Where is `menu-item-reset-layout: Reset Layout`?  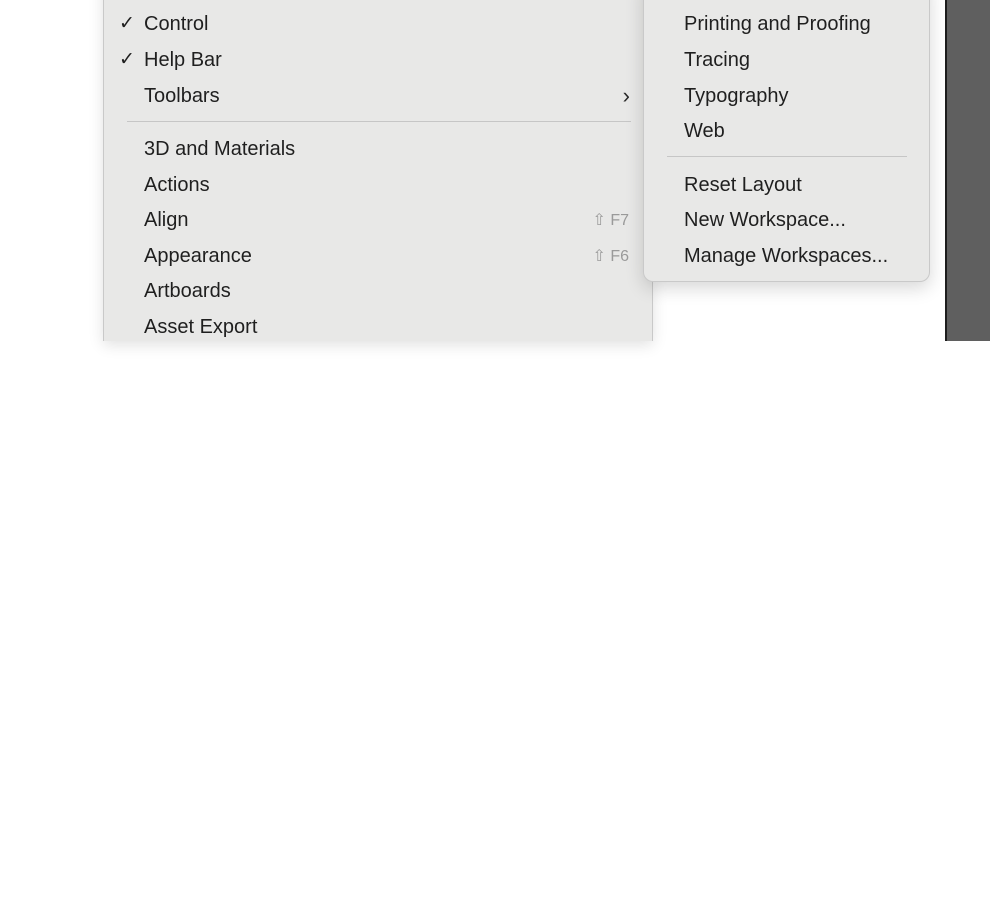
menu-item-reset-layout: Reset Layout is located at coordinates (787, 185).